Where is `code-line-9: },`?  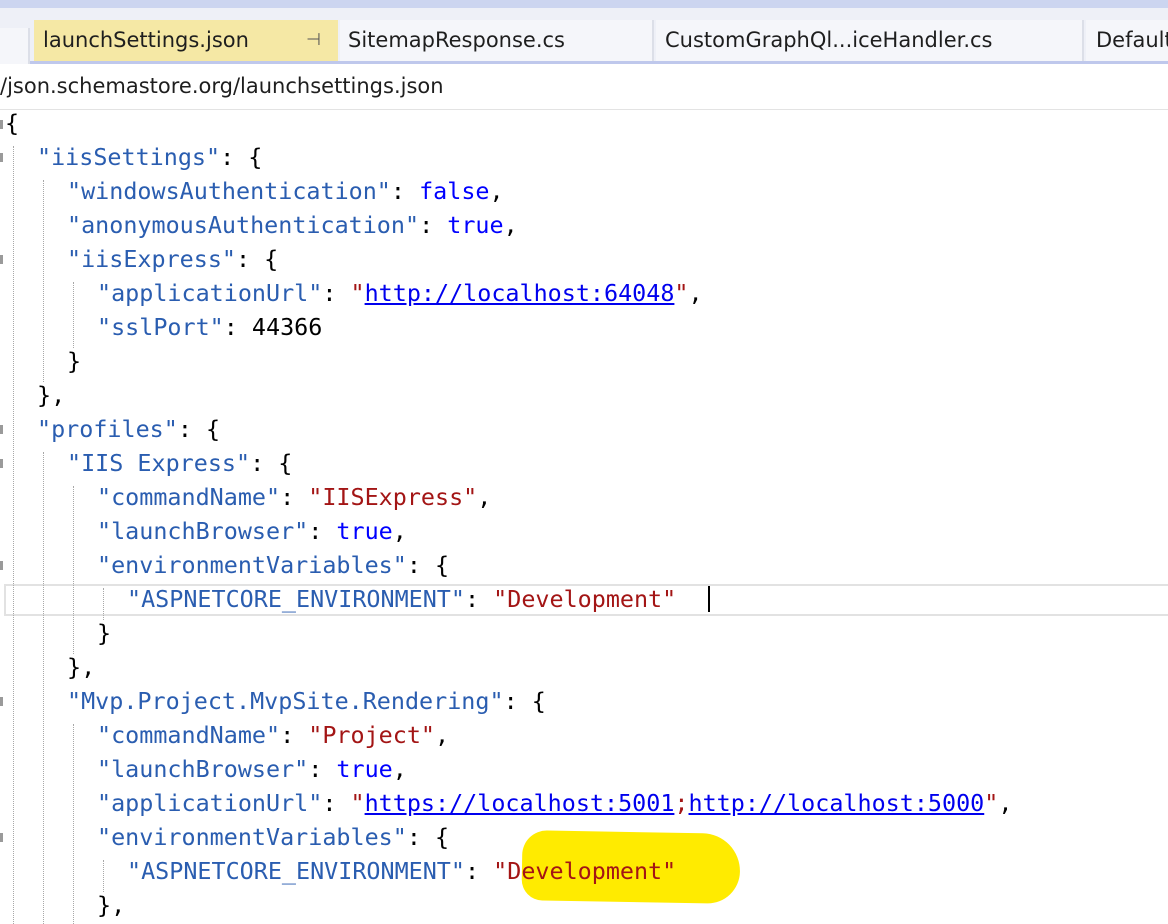 code-line-9: }, is located at coordinates (51, 395).